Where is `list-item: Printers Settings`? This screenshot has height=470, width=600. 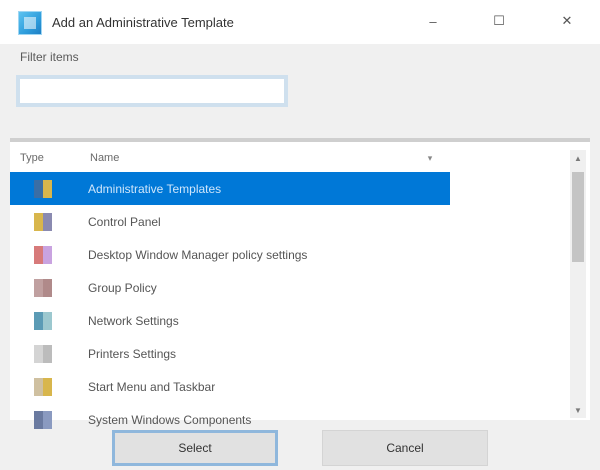
list-item: Printers Settings is located at coordinates (230, 353).